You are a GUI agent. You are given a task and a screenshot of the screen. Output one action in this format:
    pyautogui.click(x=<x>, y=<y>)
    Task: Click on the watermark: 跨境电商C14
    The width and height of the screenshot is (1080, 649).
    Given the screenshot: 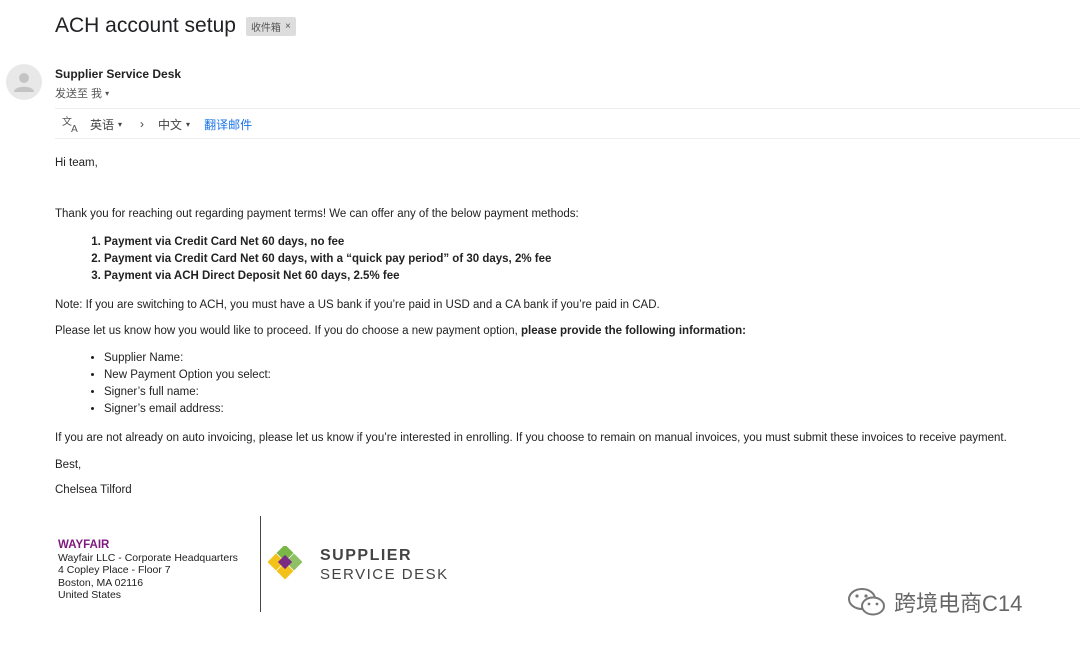 What is the action you would take?
    pyautogui.click(x=934, y=602)
    